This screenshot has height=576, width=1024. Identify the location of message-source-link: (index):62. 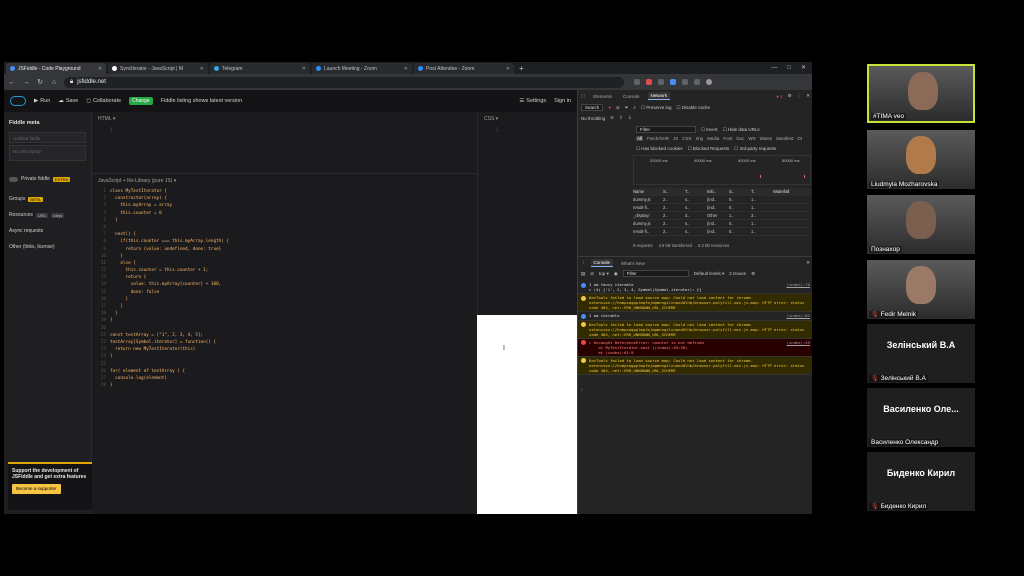
(798, 316).